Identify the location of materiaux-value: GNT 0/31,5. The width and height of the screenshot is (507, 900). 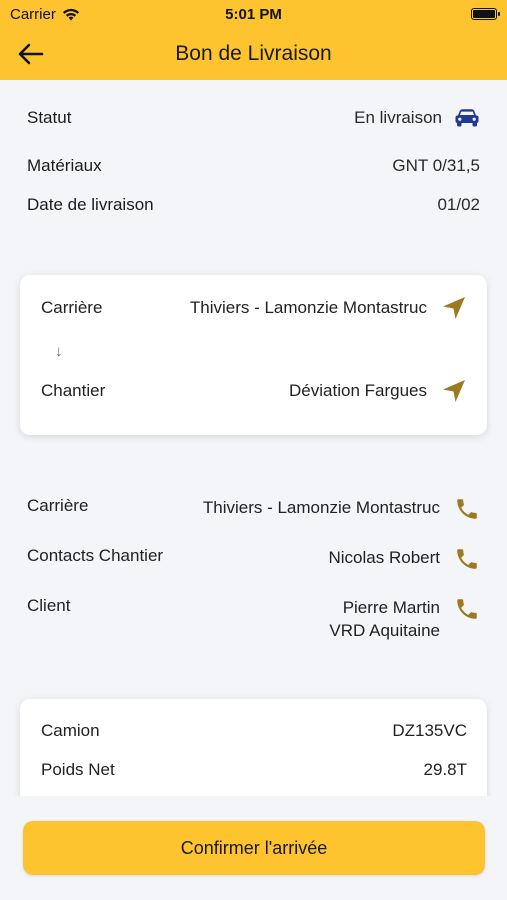
(436, 165).